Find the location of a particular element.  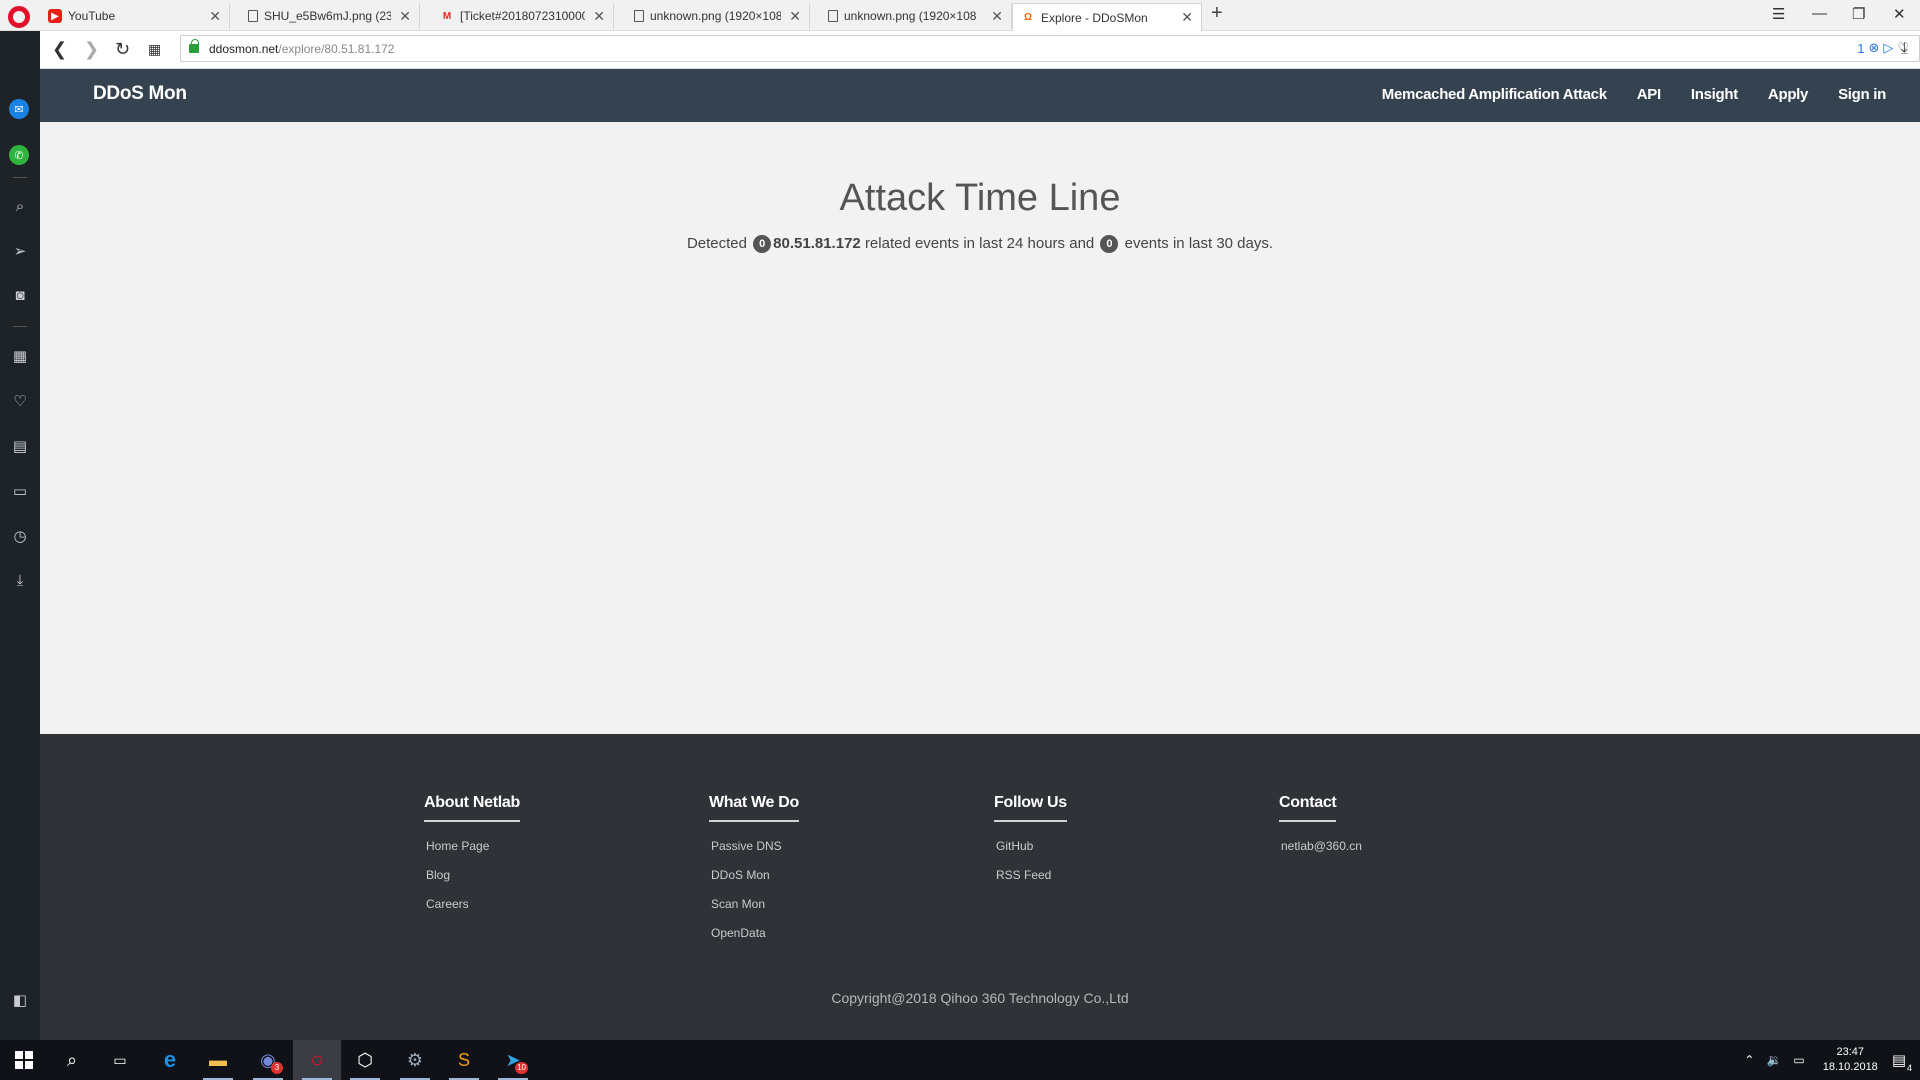

adblock-icon: ⊗ is located at coordinates (1873, 48).